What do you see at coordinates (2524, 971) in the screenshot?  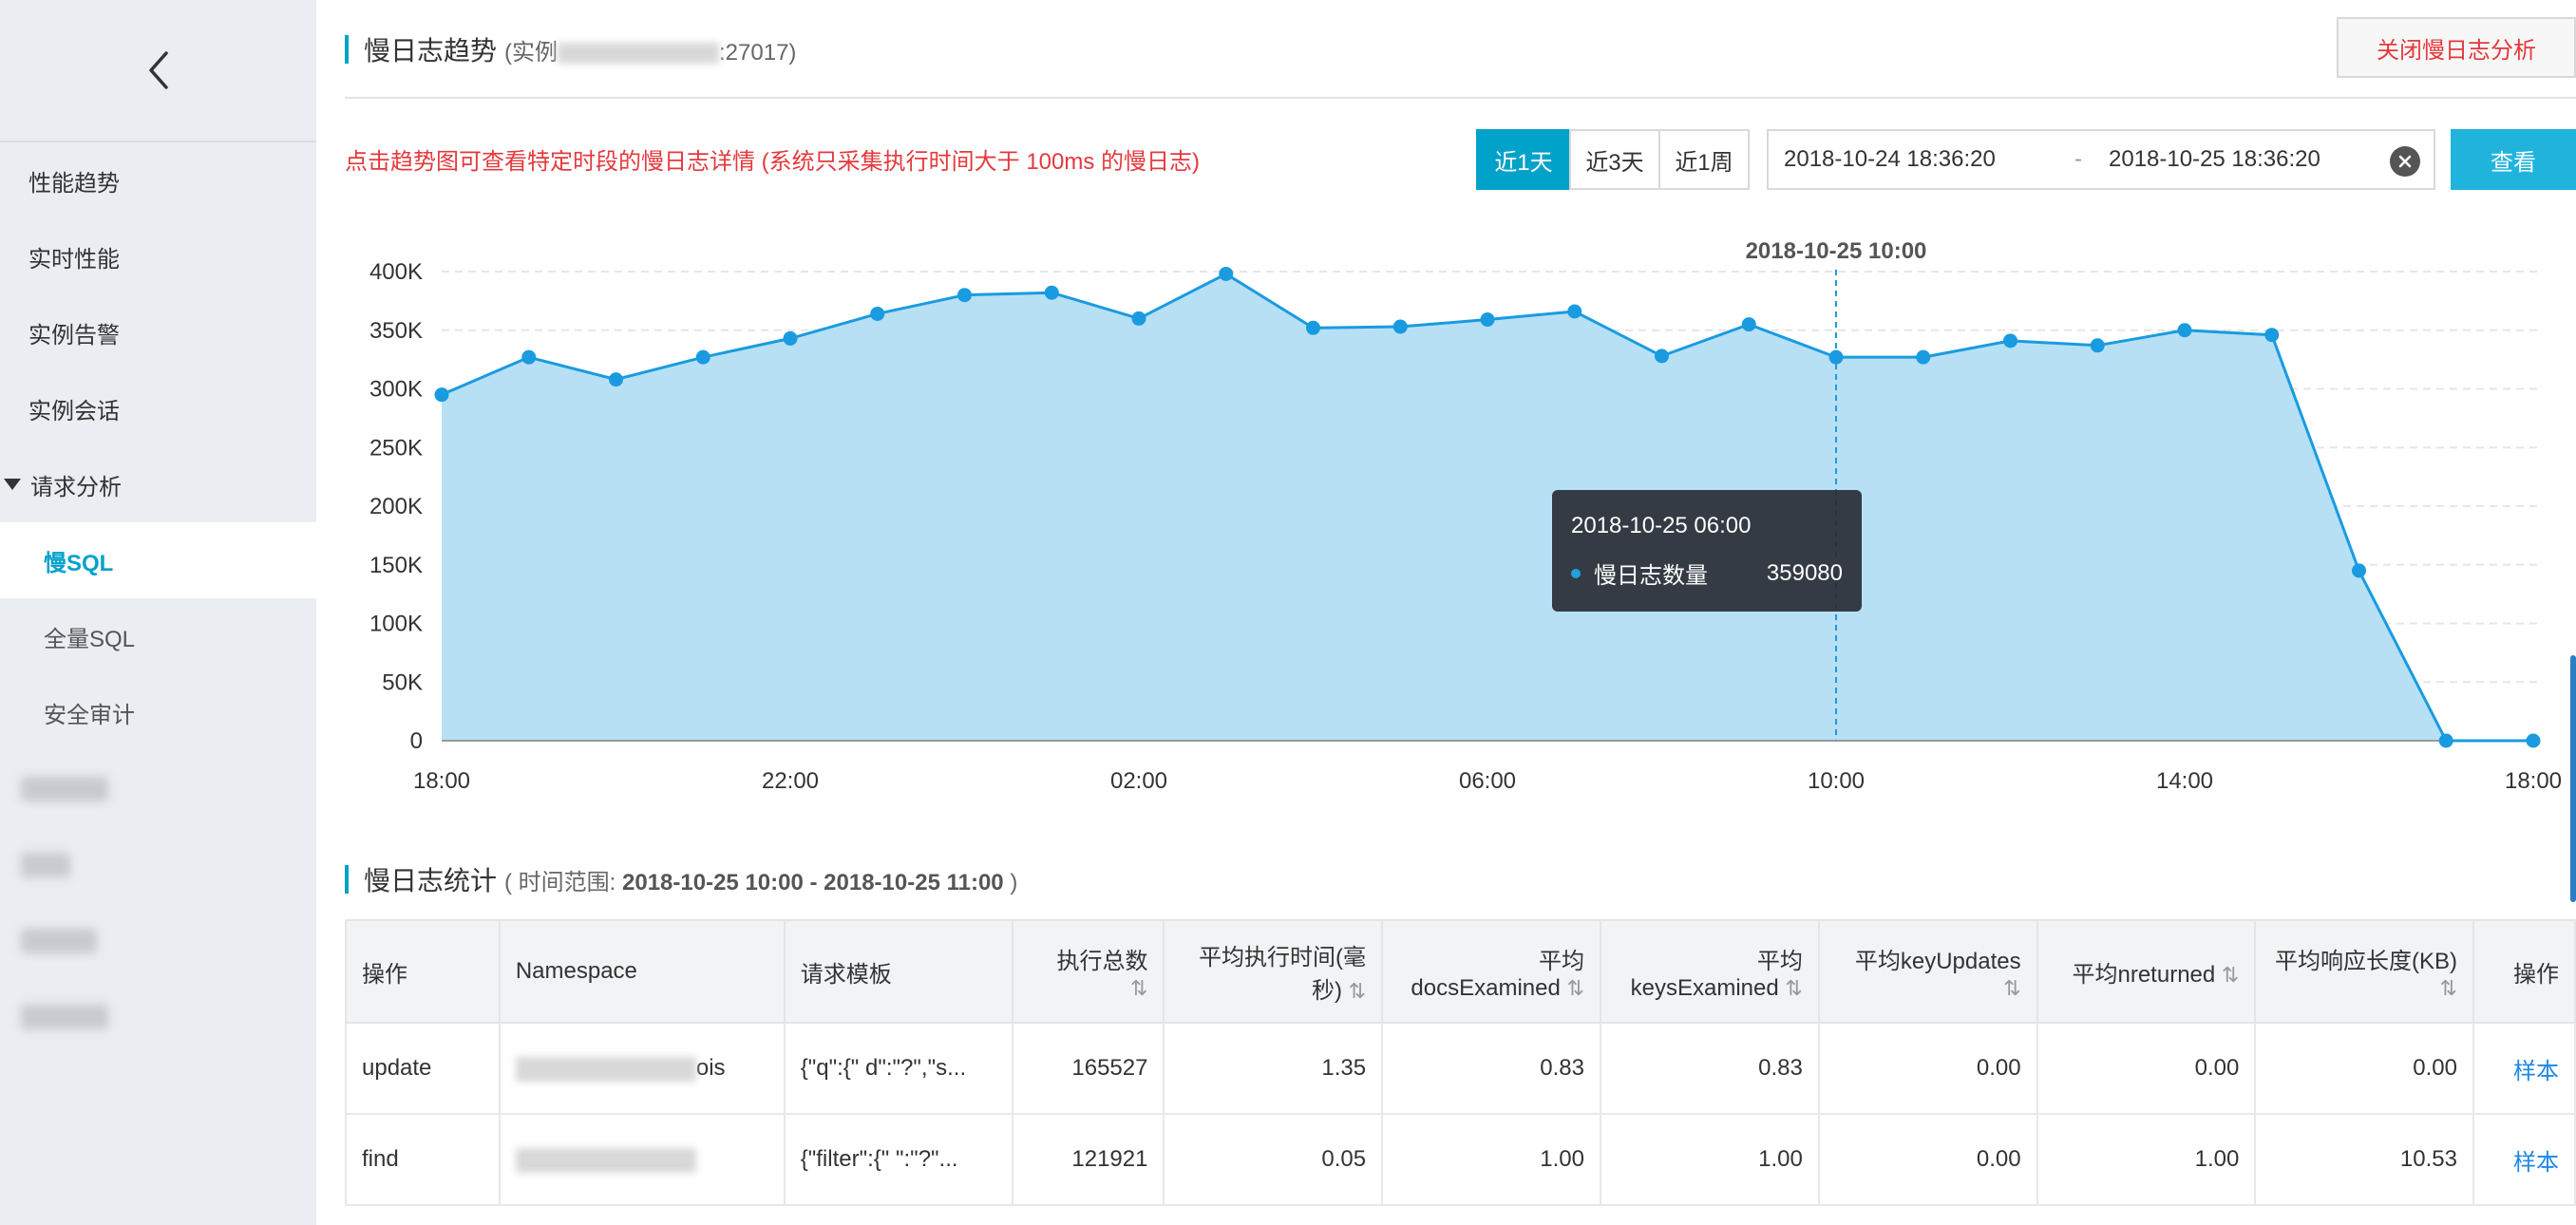 I see `col-action: 操作` at bounding box center [2524, 971].